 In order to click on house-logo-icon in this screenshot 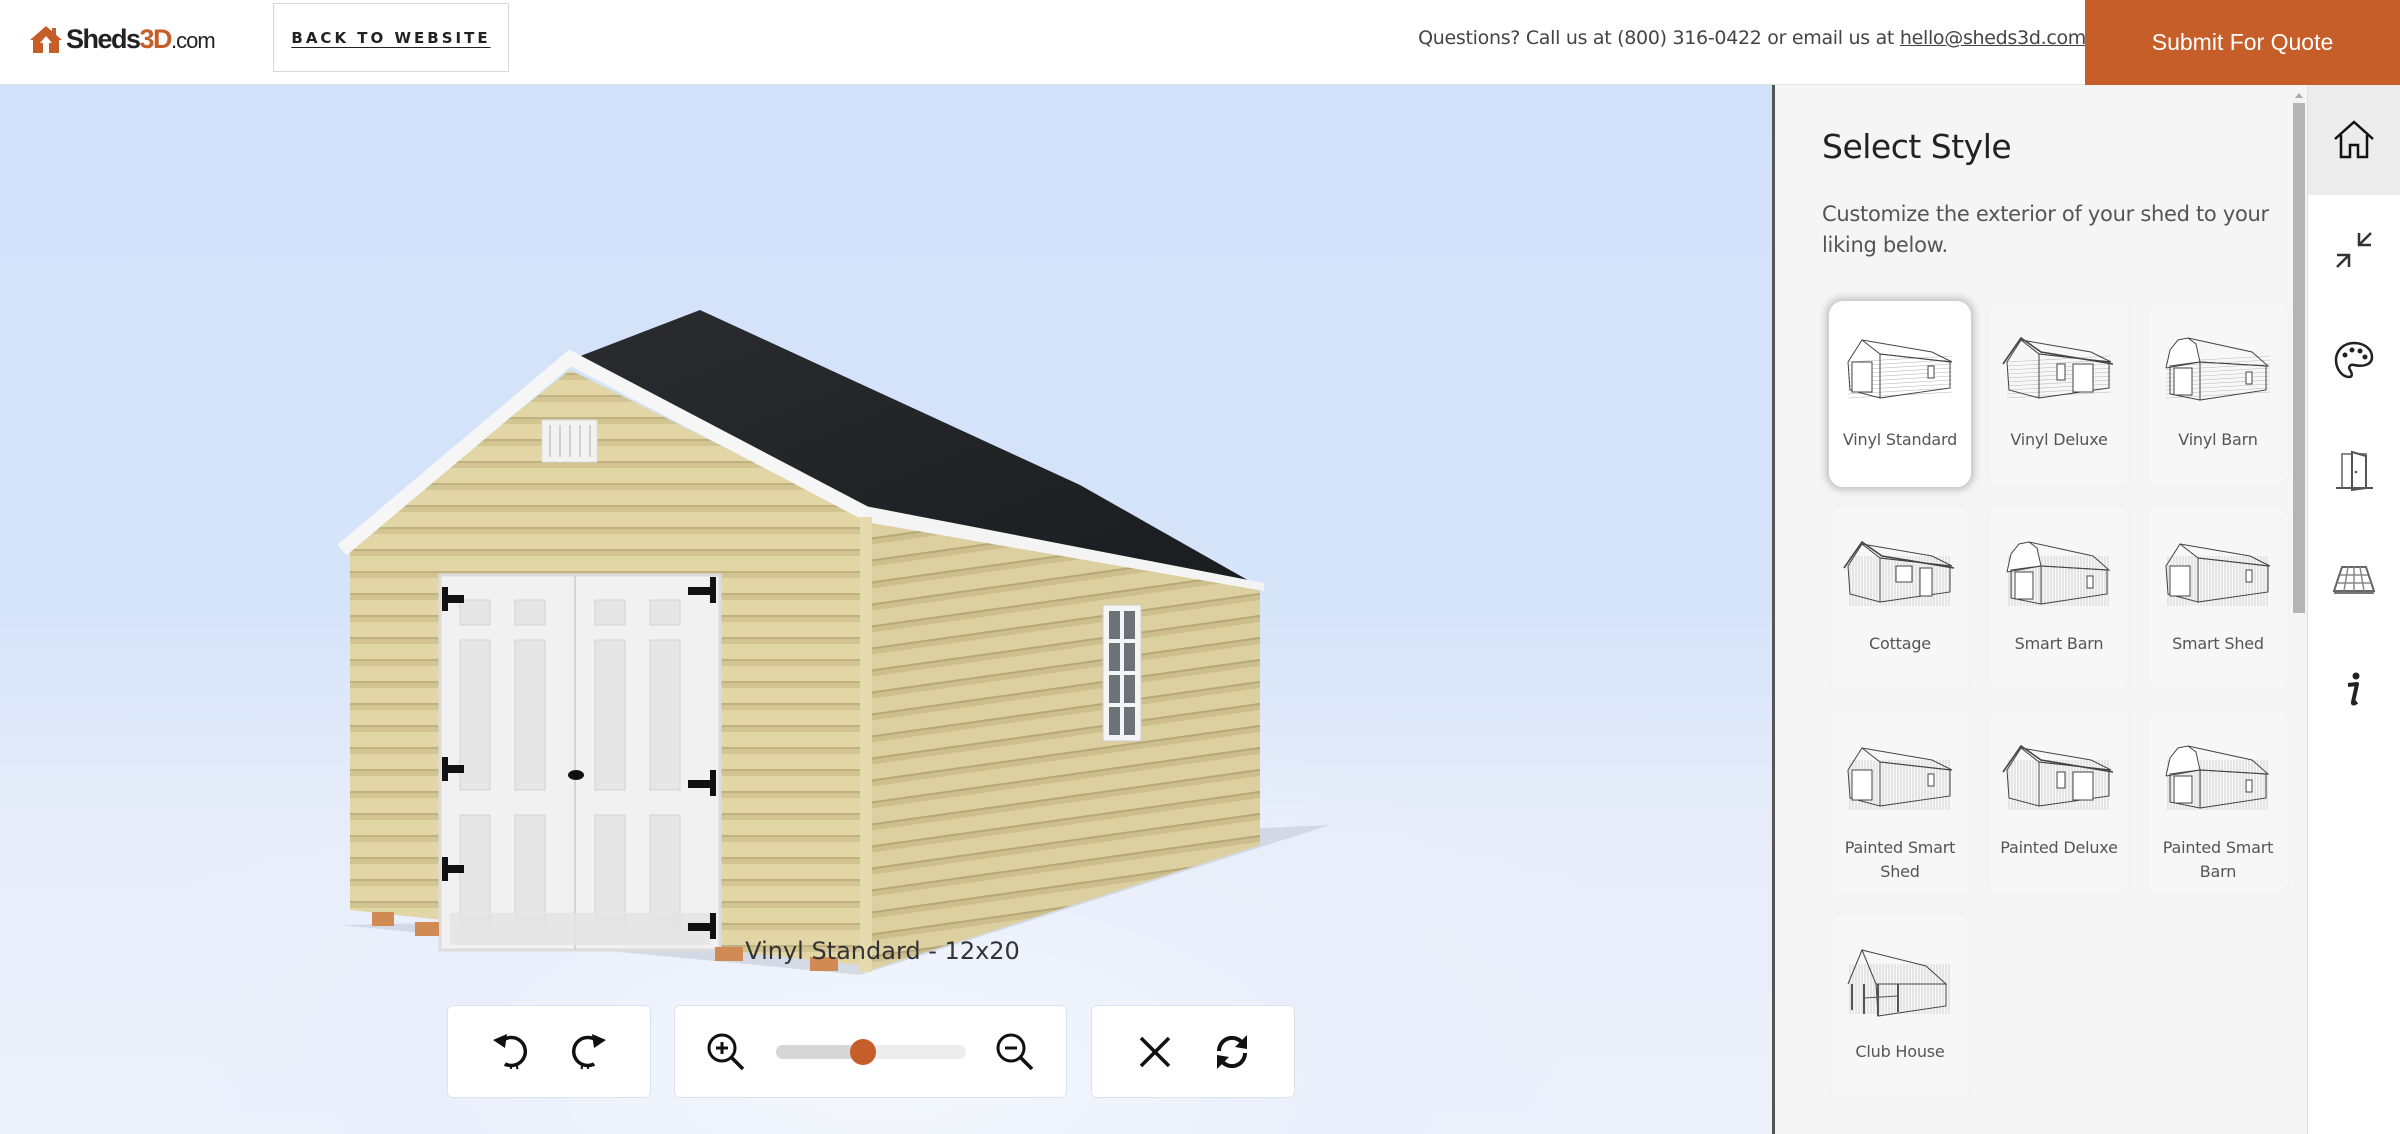, I will do `click(46, 39)`.